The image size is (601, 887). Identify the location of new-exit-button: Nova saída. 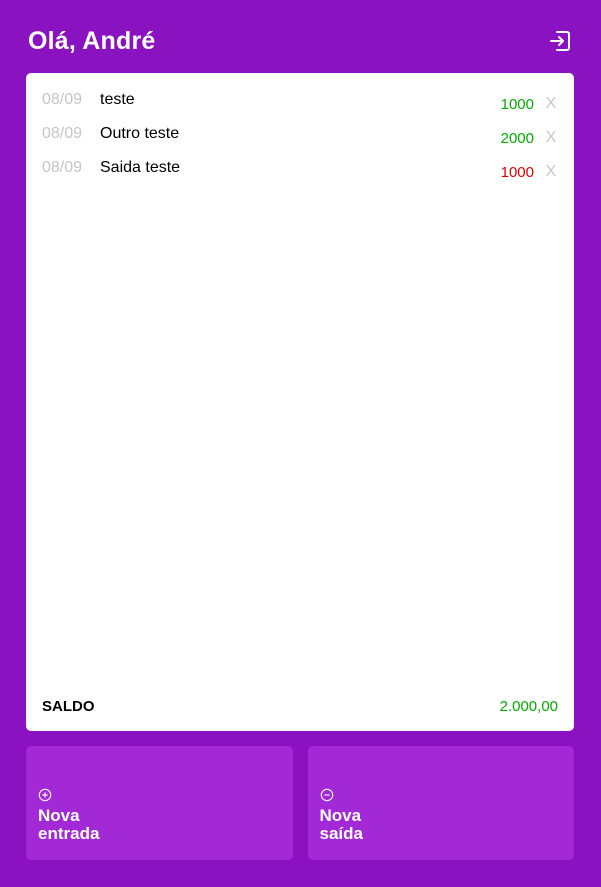
(440, 803).